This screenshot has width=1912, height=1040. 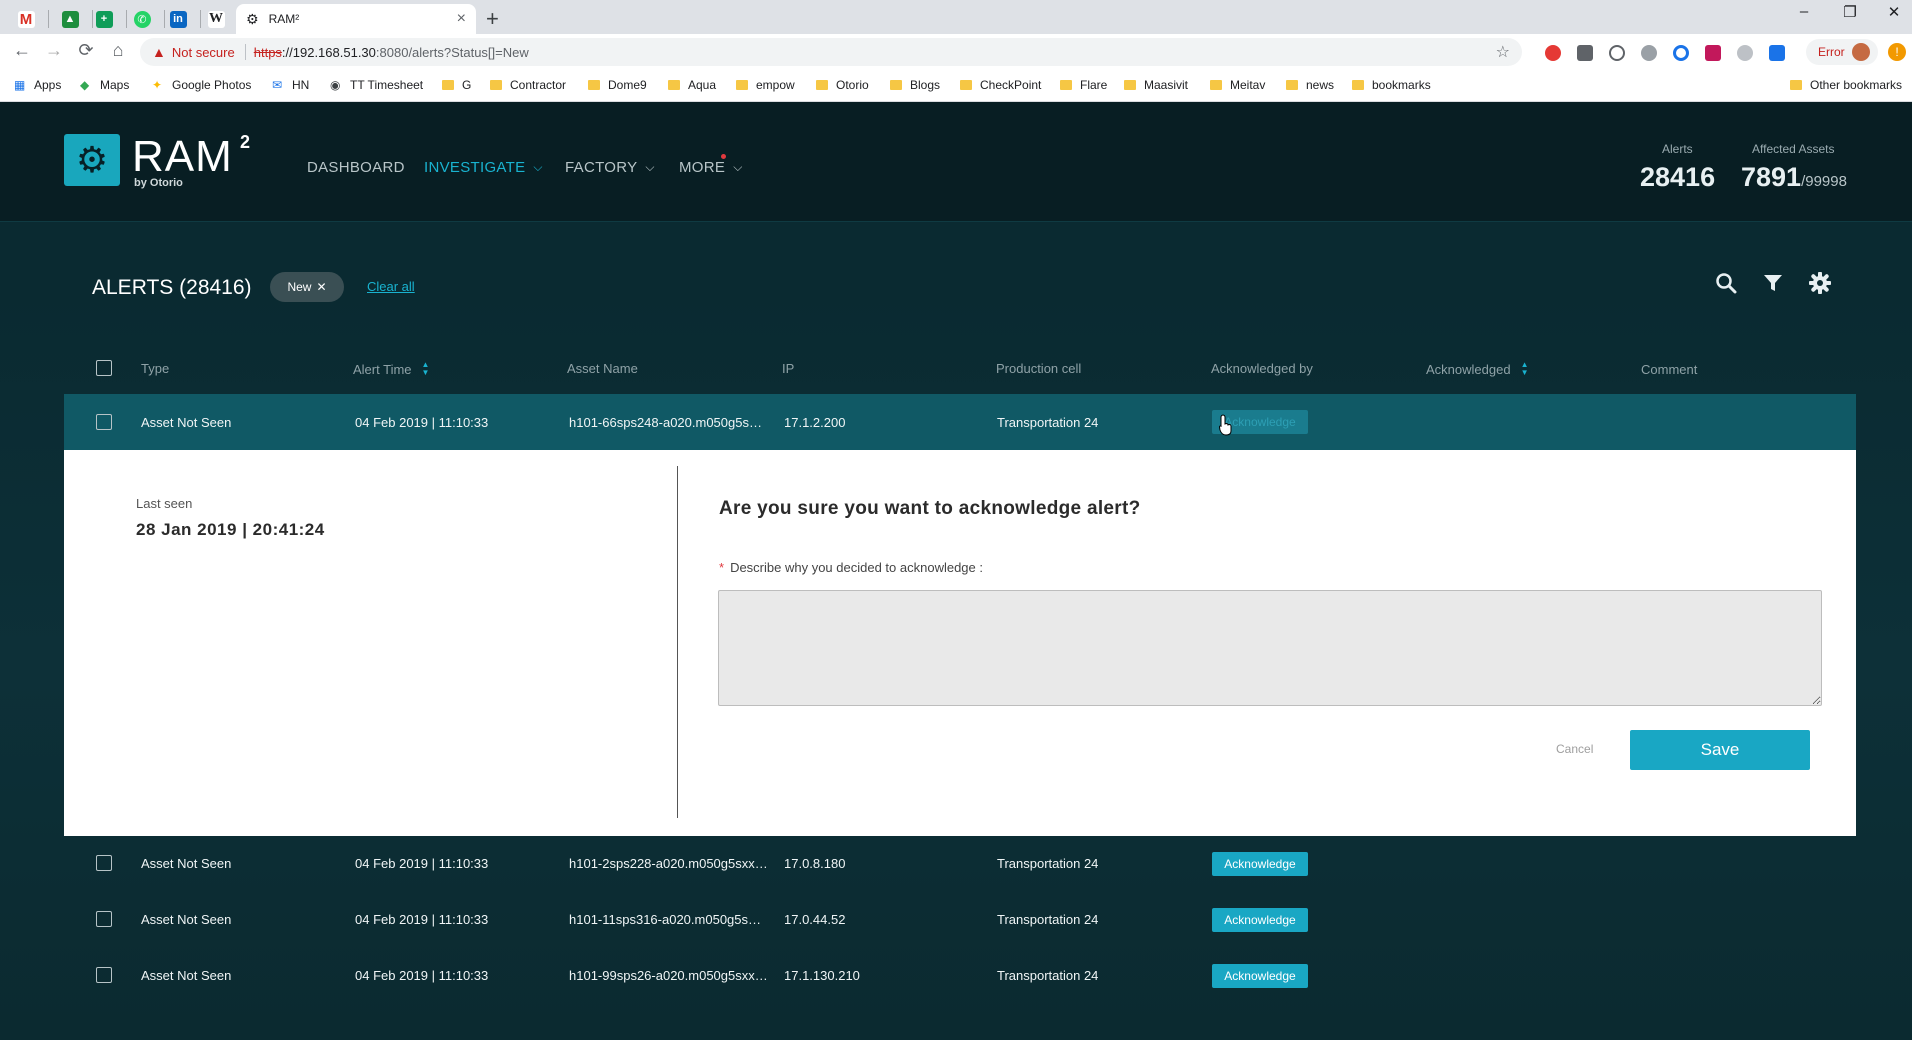 What do you see at coordinates (765, 85) in the screenshot?
I see `bookmark-folder: empow` at bounding box center [765, 85].